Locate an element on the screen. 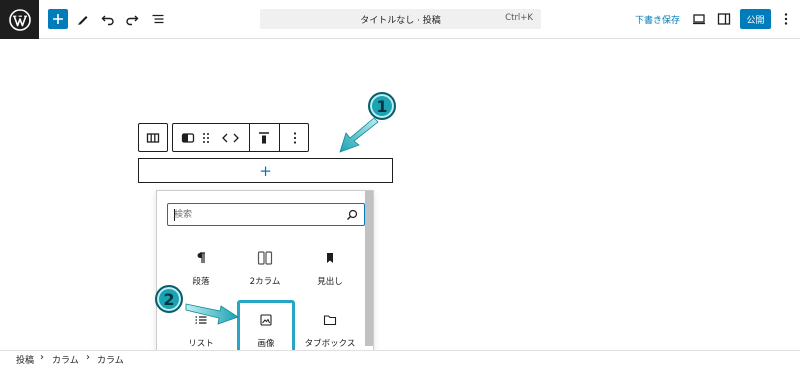  block-item-heading: 見出し is located at coordinates (330, 267).